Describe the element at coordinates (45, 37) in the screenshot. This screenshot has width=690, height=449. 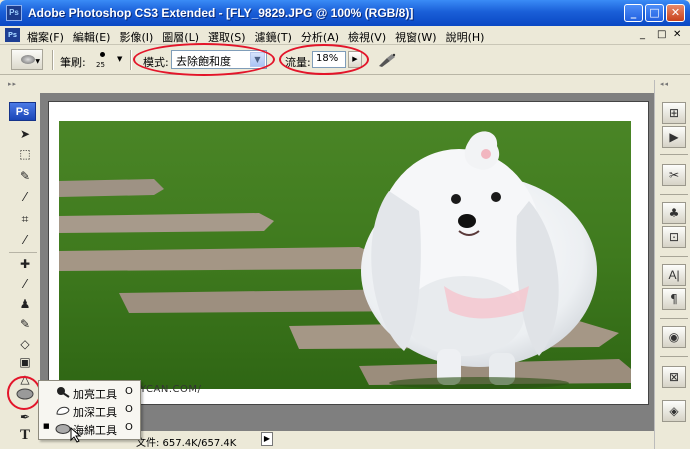
I see `menu-file: 檔案(F)` at that location.